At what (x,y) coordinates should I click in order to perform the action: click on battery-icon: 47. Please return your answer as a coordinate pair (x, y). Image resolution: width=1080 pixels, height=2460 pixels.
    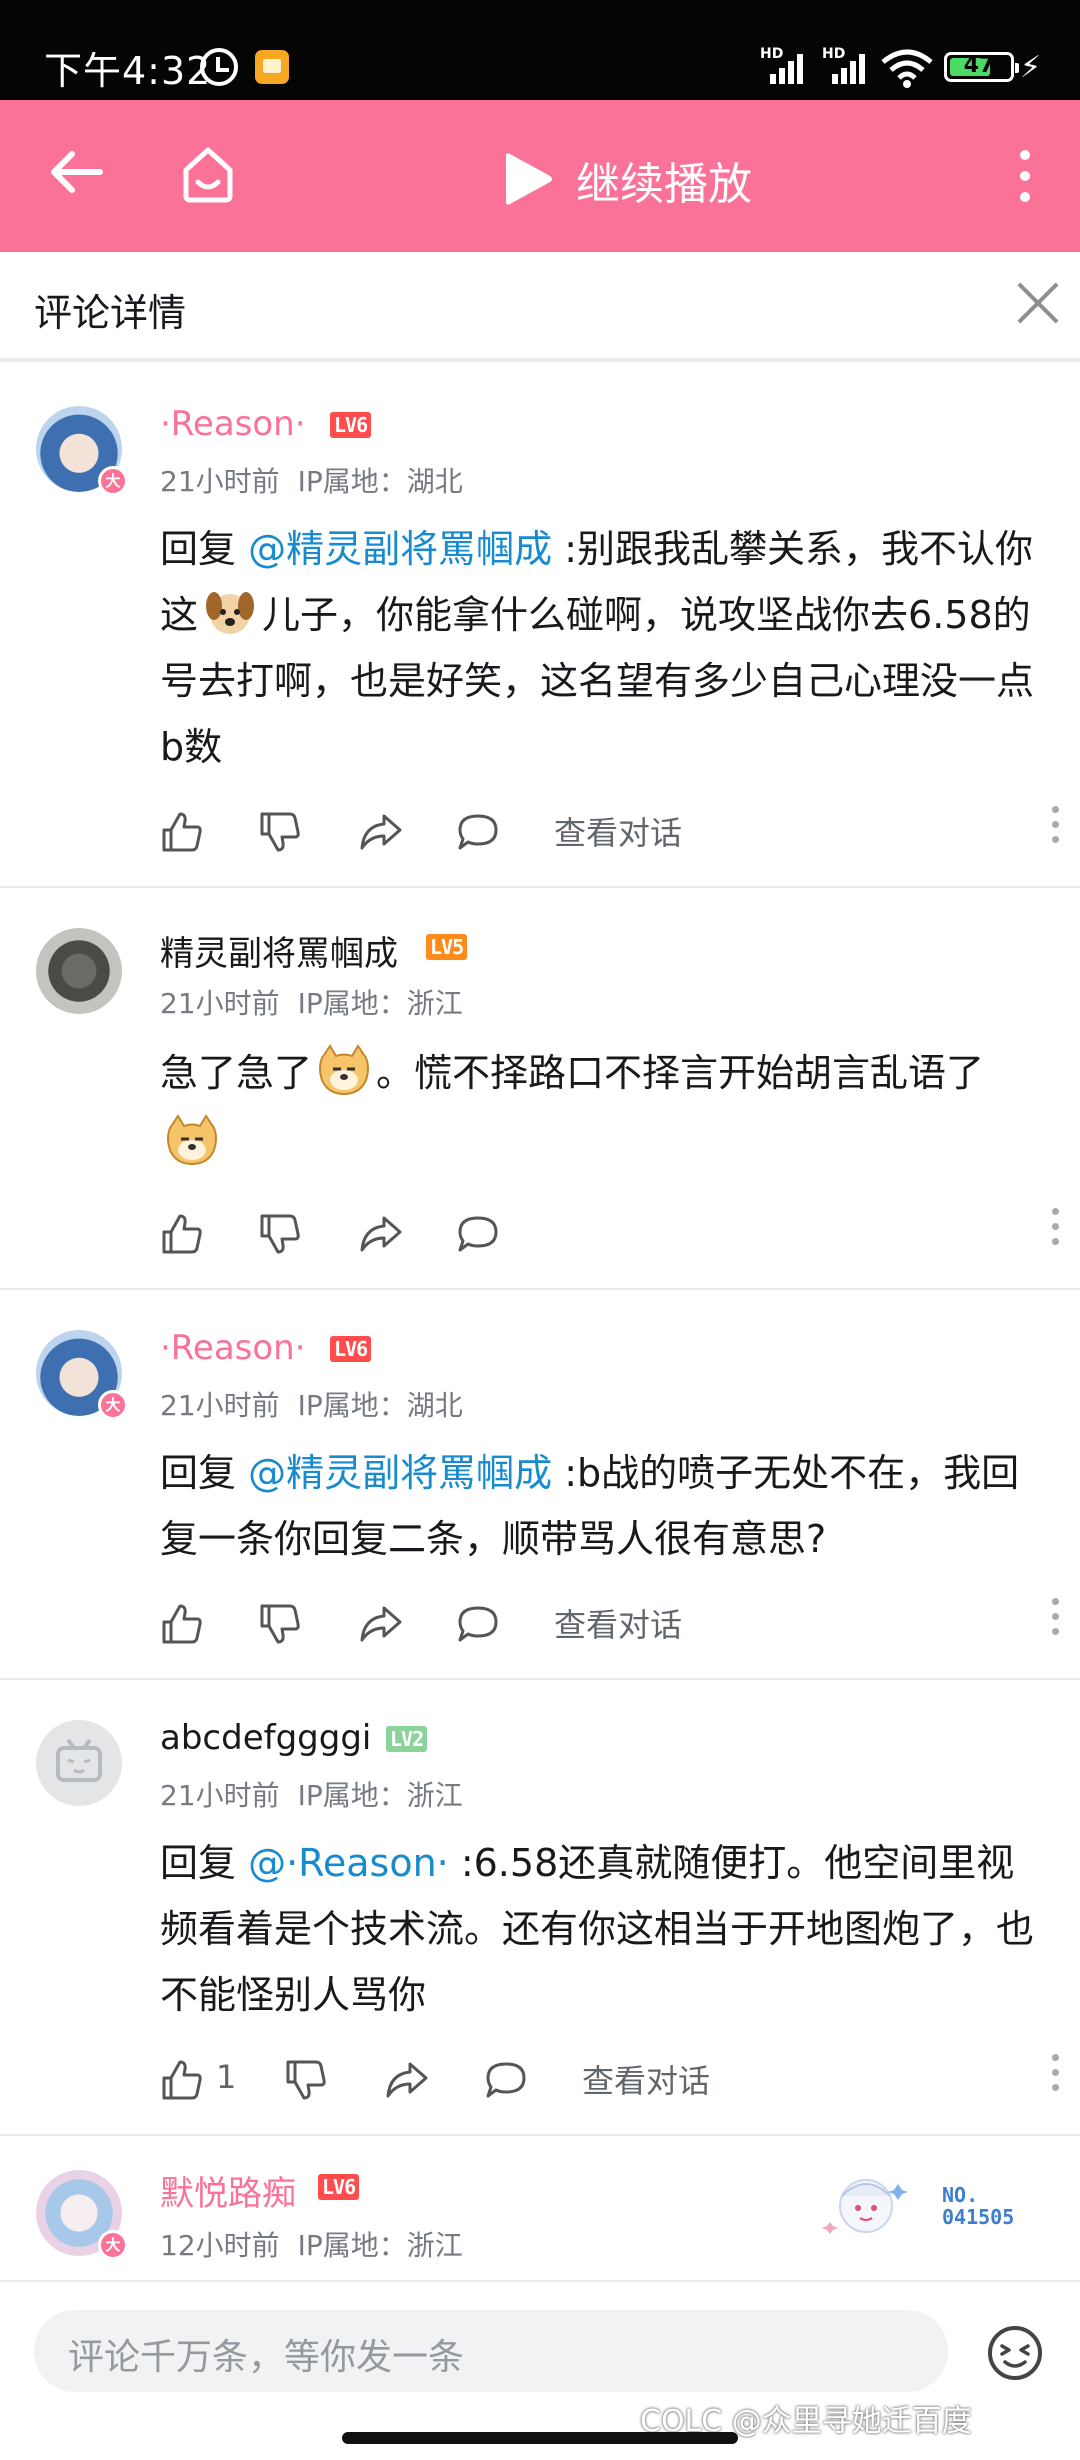
    Looking at the image, I should click on (981, 67).